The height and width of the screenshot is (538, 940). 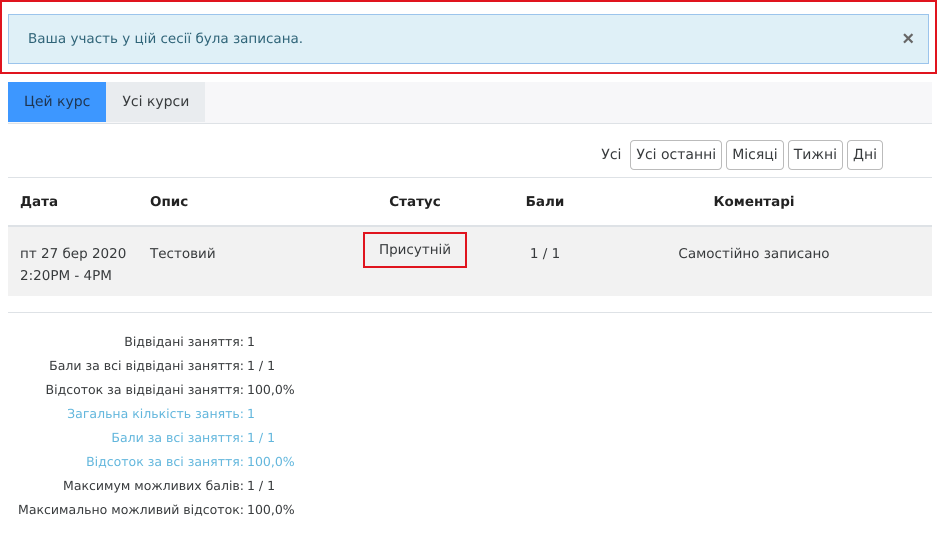 I want to click on summary-label: Загальна кількість занять:, so click(x=155, y=414).